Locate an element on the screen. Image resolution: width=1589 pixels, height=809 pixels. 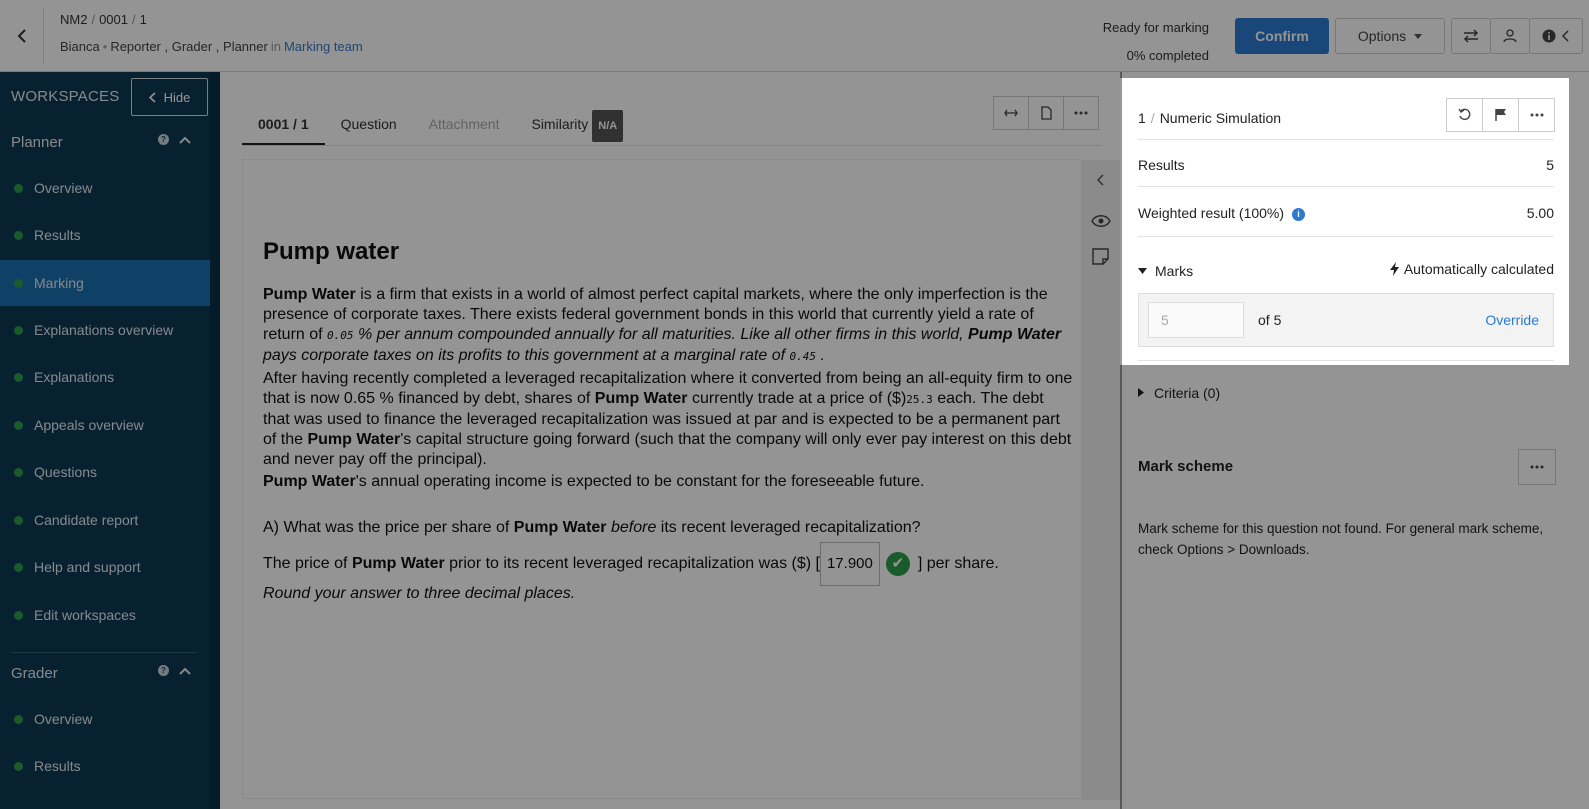
flag-button is located at coordinates (1500, 115).